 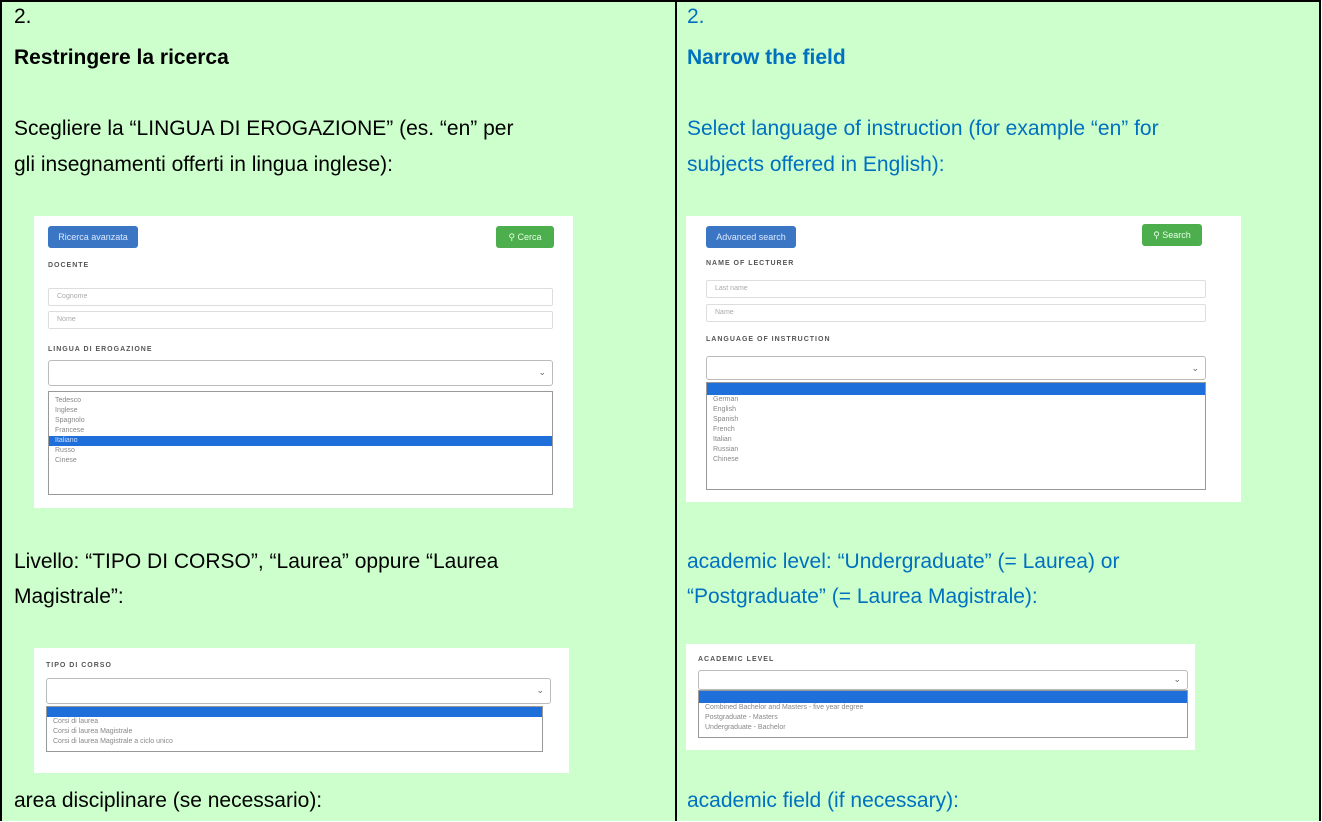 I want to click on advanced-search-button: Advanced search, so click(x=751, y=237).